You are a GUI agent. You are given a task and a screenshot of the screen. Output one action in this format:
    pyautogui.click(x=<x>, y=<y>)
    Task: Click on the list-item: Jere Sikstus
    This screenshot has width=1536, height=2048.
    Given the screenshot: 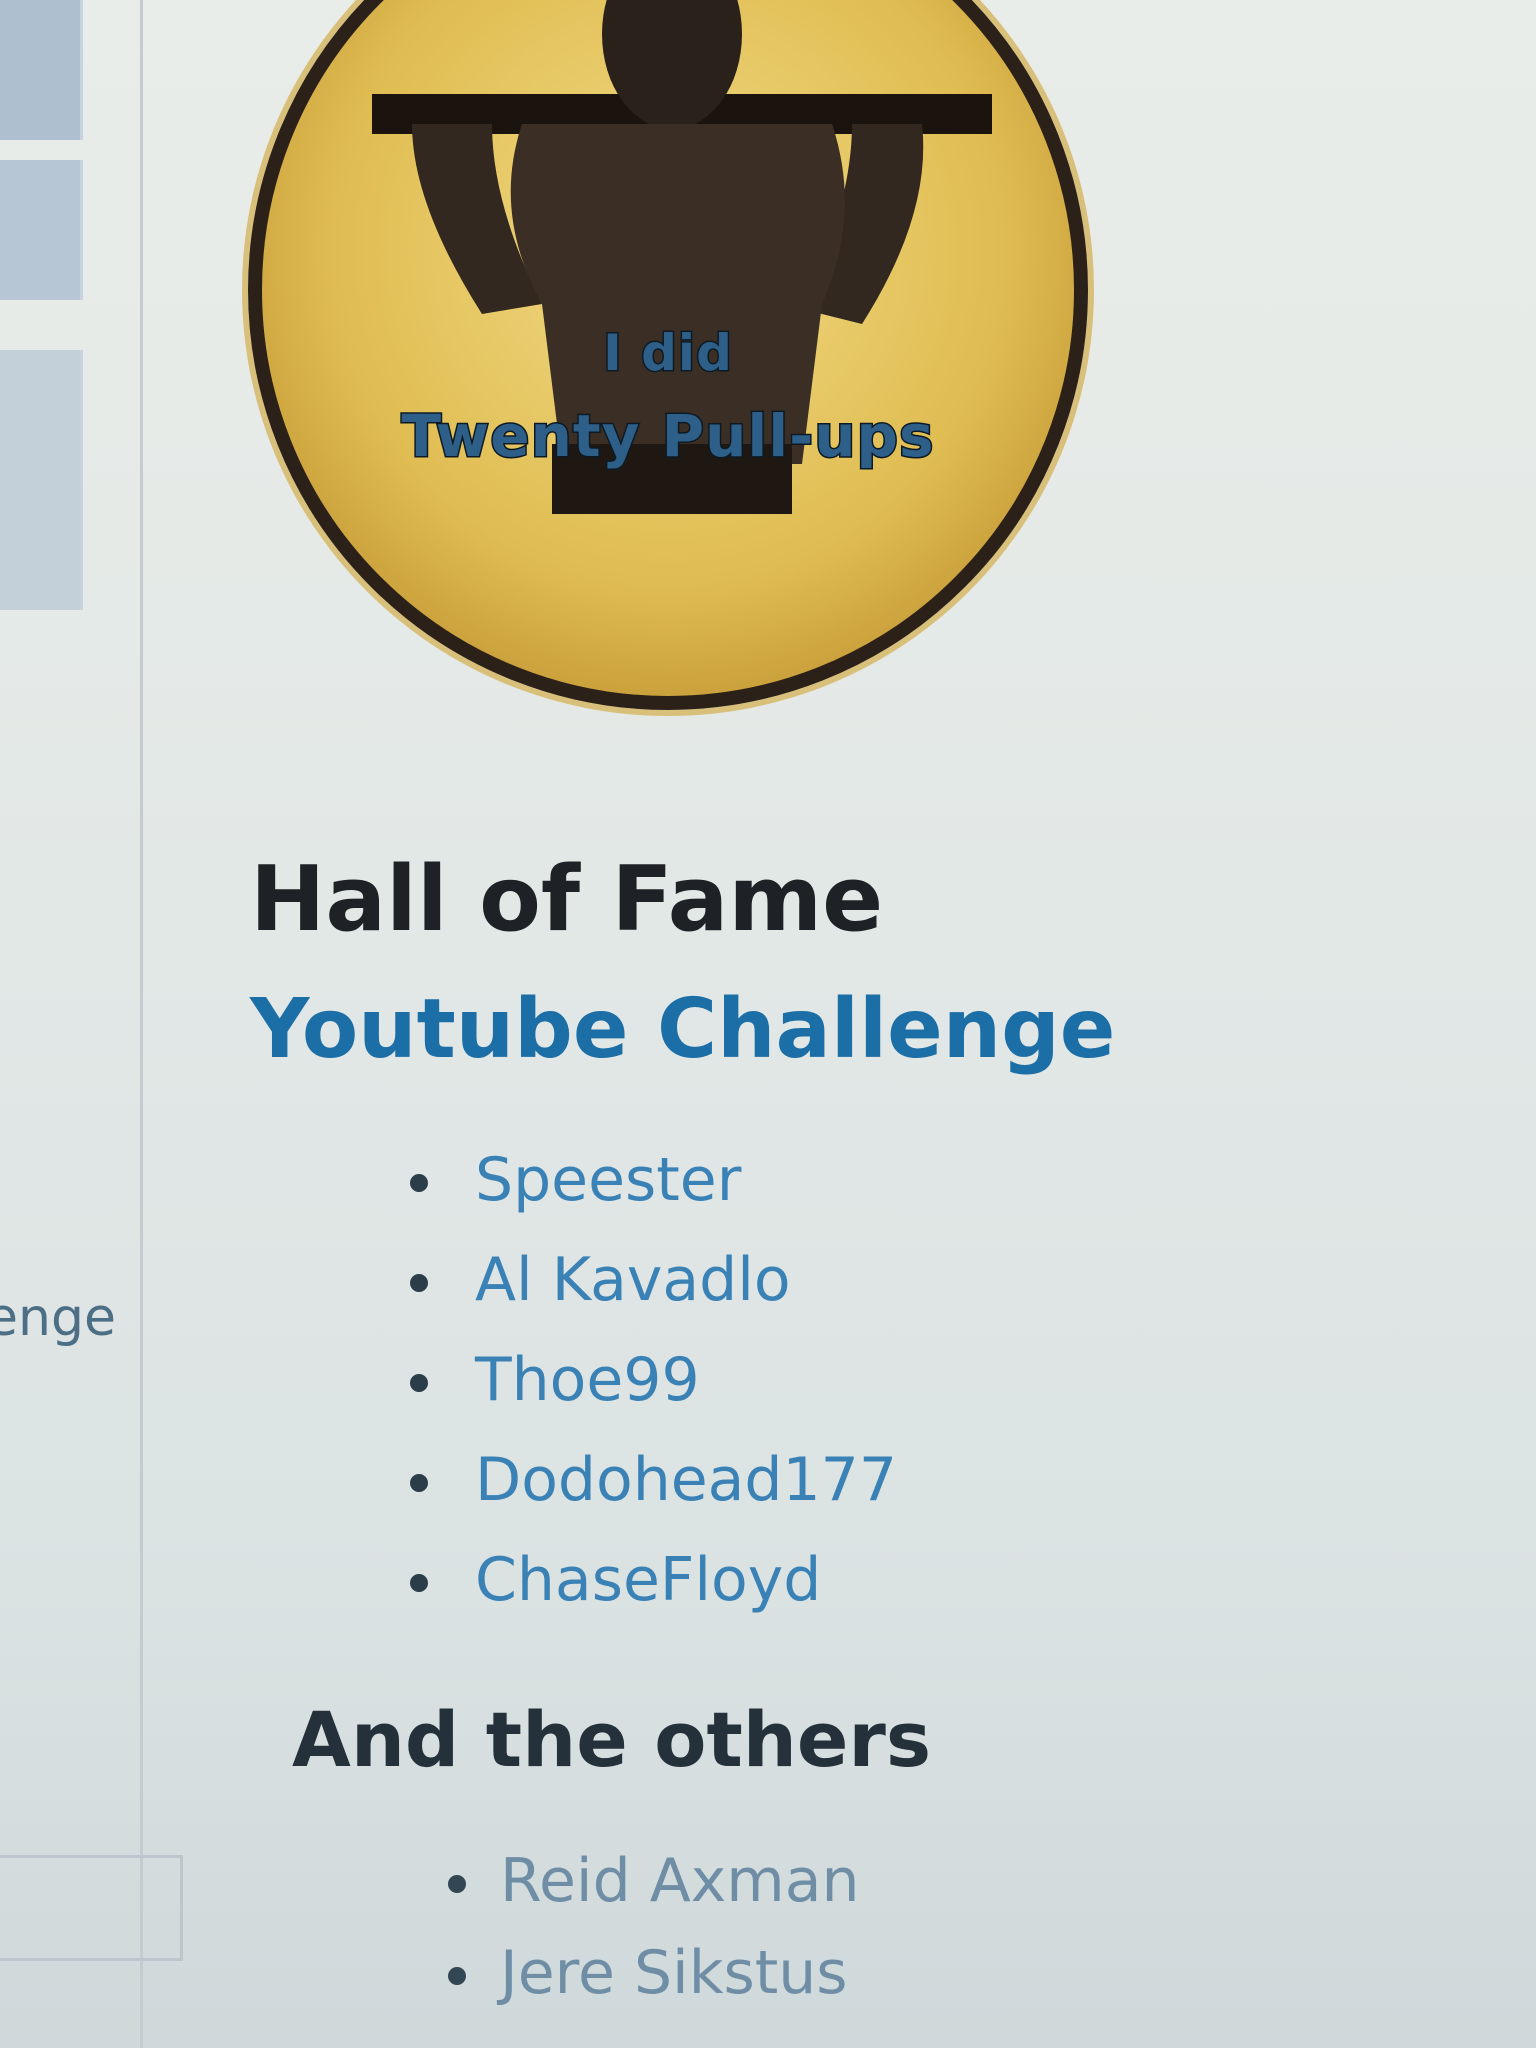 What is the action you would take?
    pyautogui.click(x=945, y=1973)
    